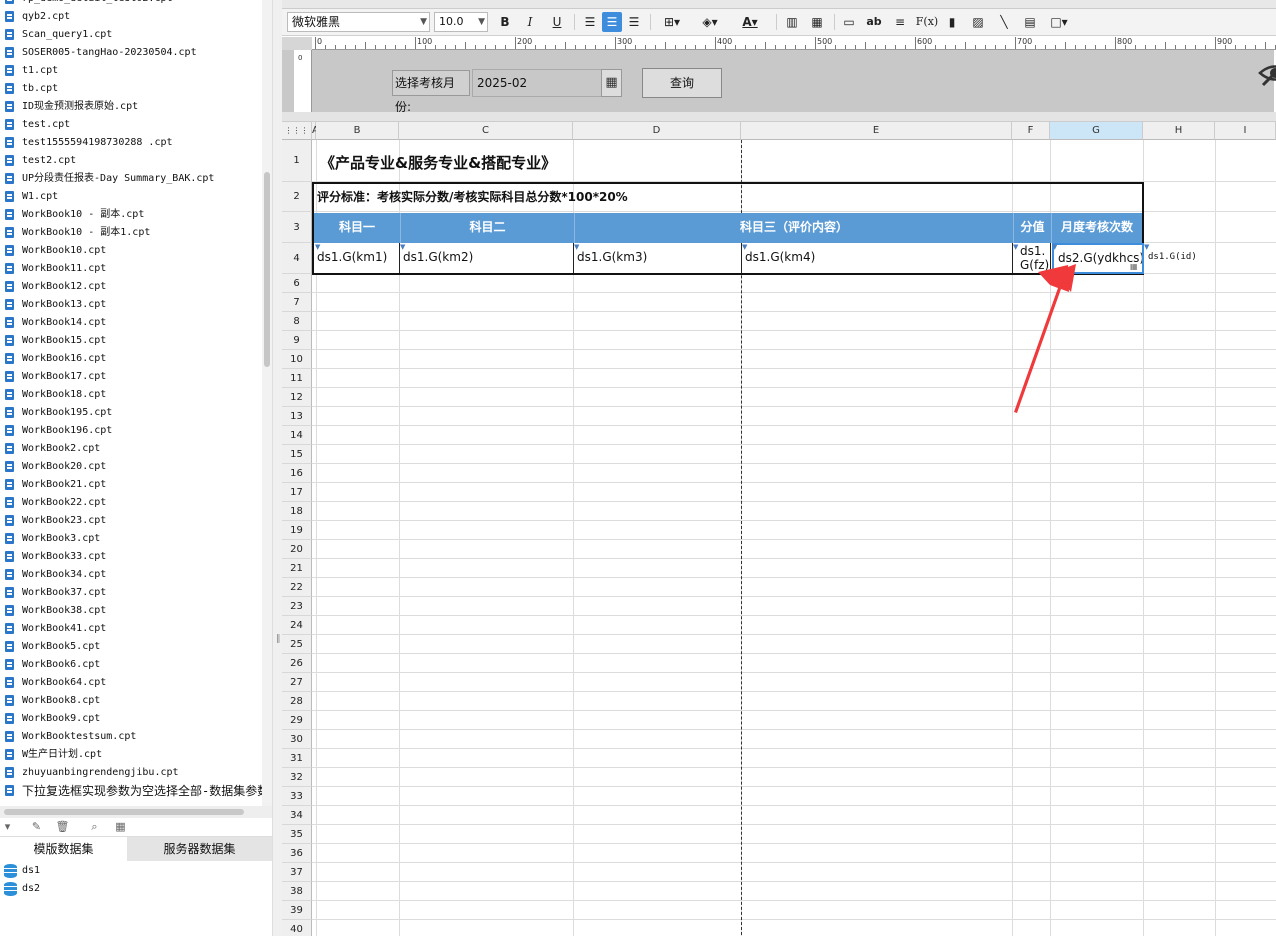  I want to click on hide-eye-icon, so click(1266, 73).